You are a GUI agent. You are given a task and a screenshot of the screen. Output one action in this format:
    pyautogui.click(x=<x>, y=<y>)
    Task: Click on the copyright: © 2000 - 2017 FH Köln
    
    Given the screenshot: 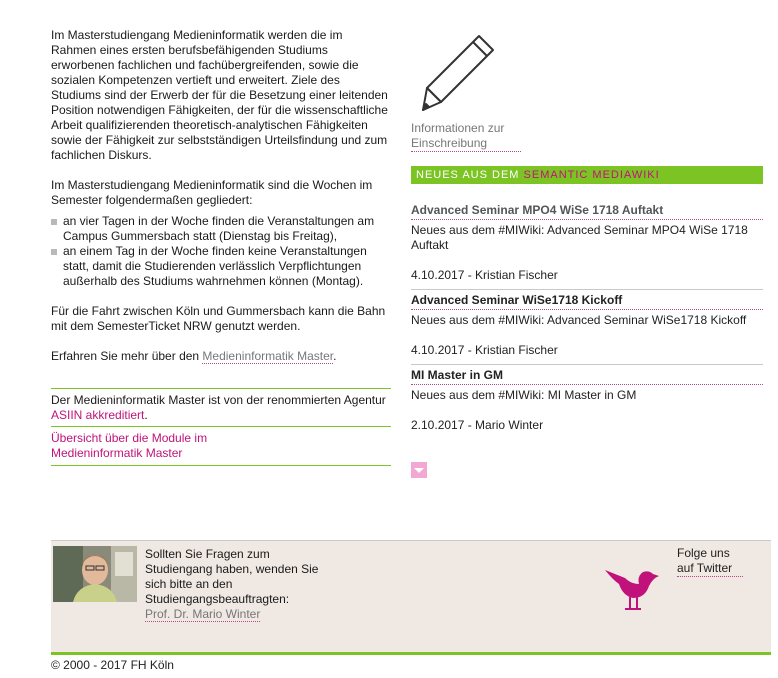 What is the action you would take?
    pyautogui.click(x=112, y=665)
    